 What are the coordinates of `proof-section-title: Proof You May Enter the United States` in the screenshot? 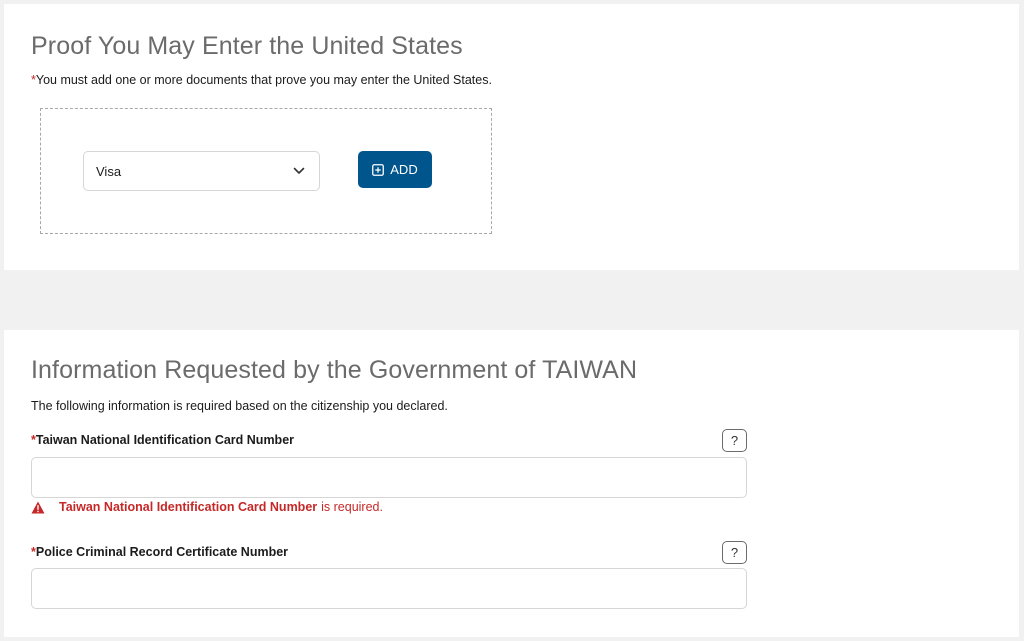 It's located at (247, 46).